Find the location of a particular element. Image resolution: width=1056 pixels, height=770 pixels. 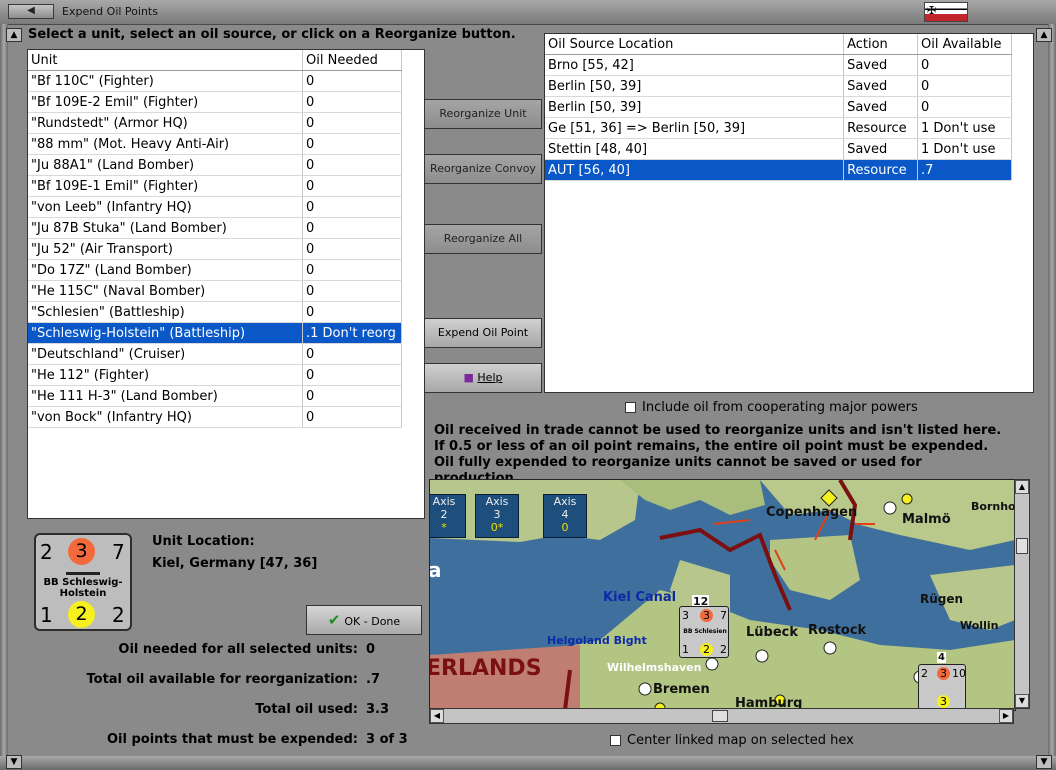

unit-row: "Deutschland" (Cruiser) 0 is located at coordinates (215, 354).